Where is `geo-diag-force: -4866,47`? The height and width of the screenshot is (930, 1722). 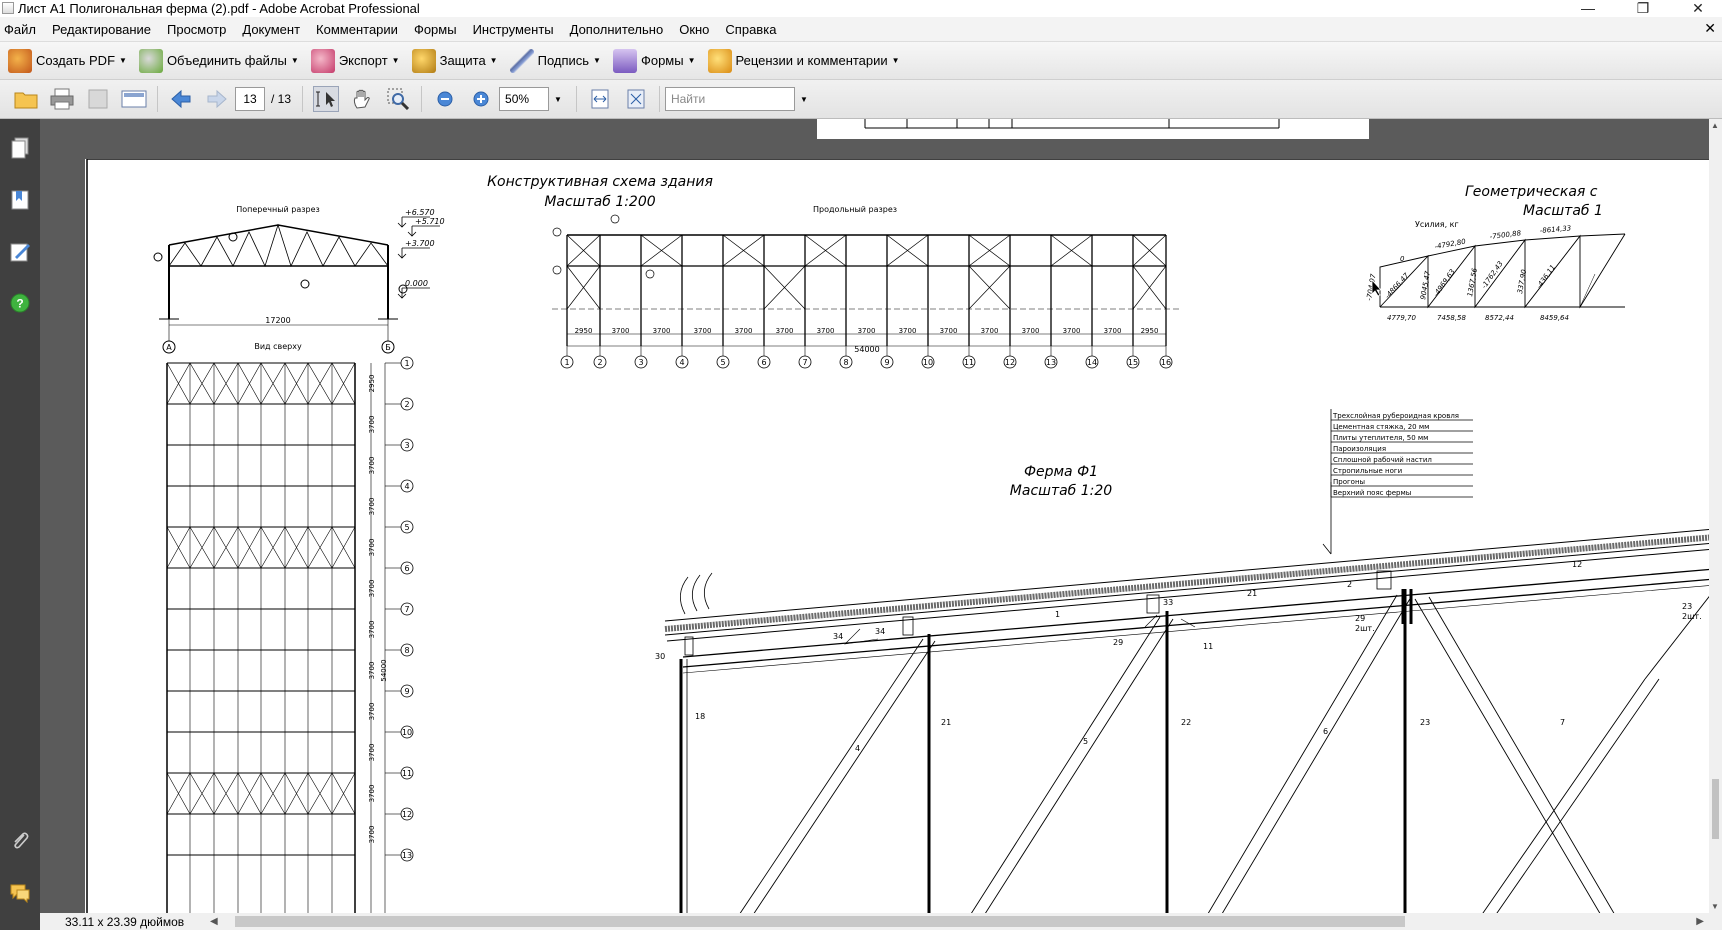 geo-diag-force: -4866,47 is located at coordinates (1397, 285).